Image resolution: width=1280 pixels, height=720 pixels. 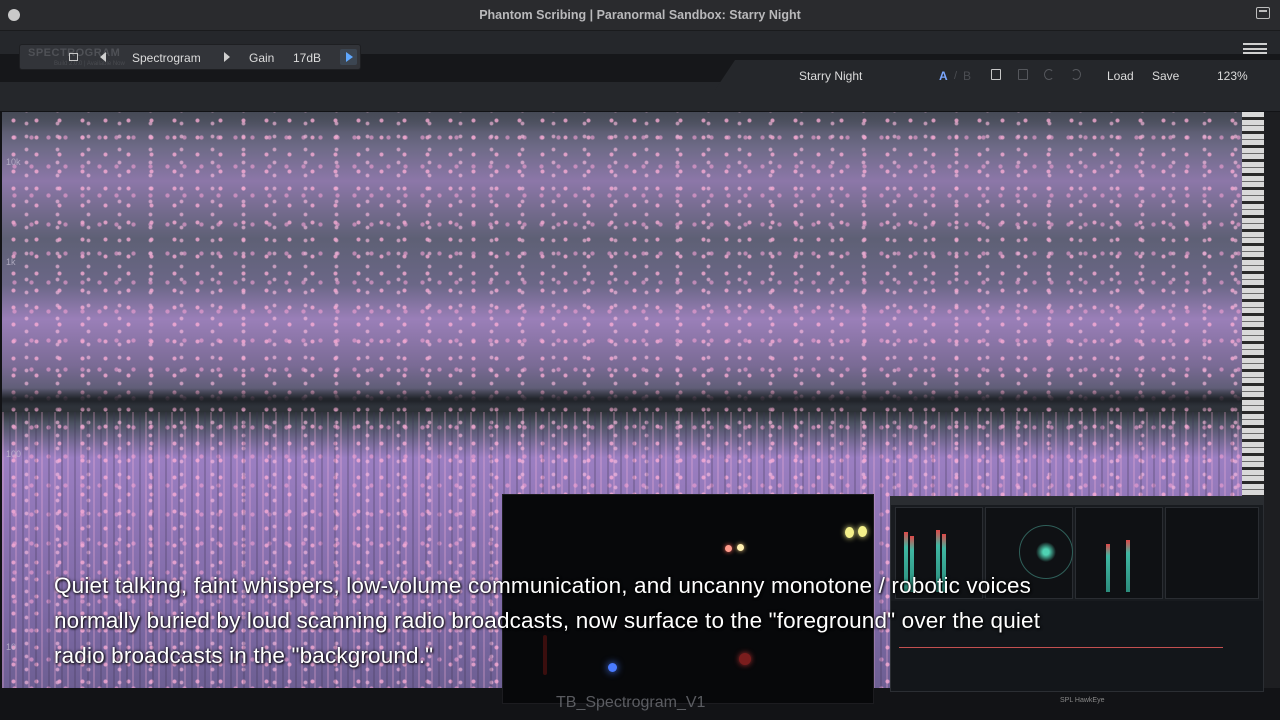 What do you see at coordinates (89, 64) in the screenshot?
I see `logo-subtext: Build 2.0.0 | Available Now` at bounding box center [89, 64].